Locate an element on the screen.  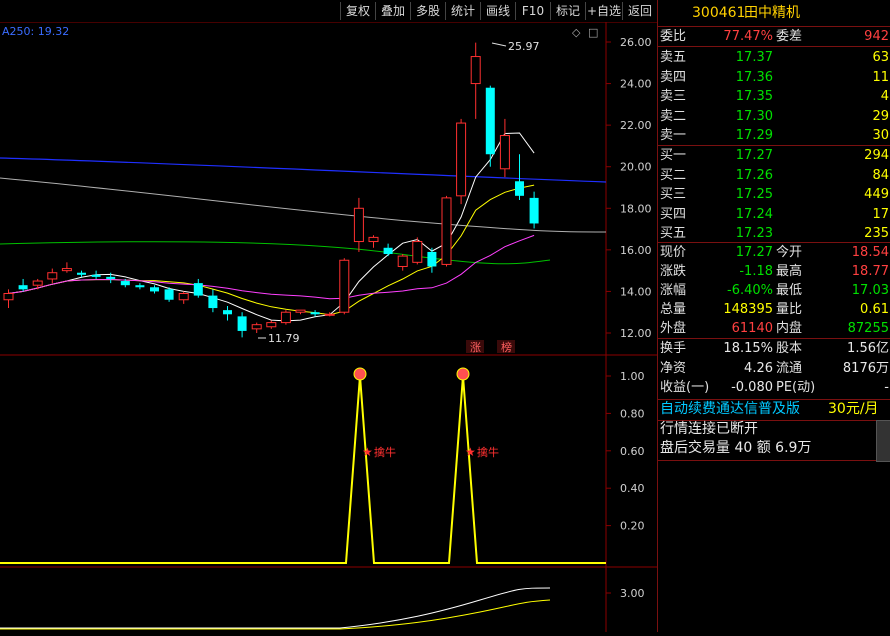
stat-label: 最高 is located at coordinates (789, 271).